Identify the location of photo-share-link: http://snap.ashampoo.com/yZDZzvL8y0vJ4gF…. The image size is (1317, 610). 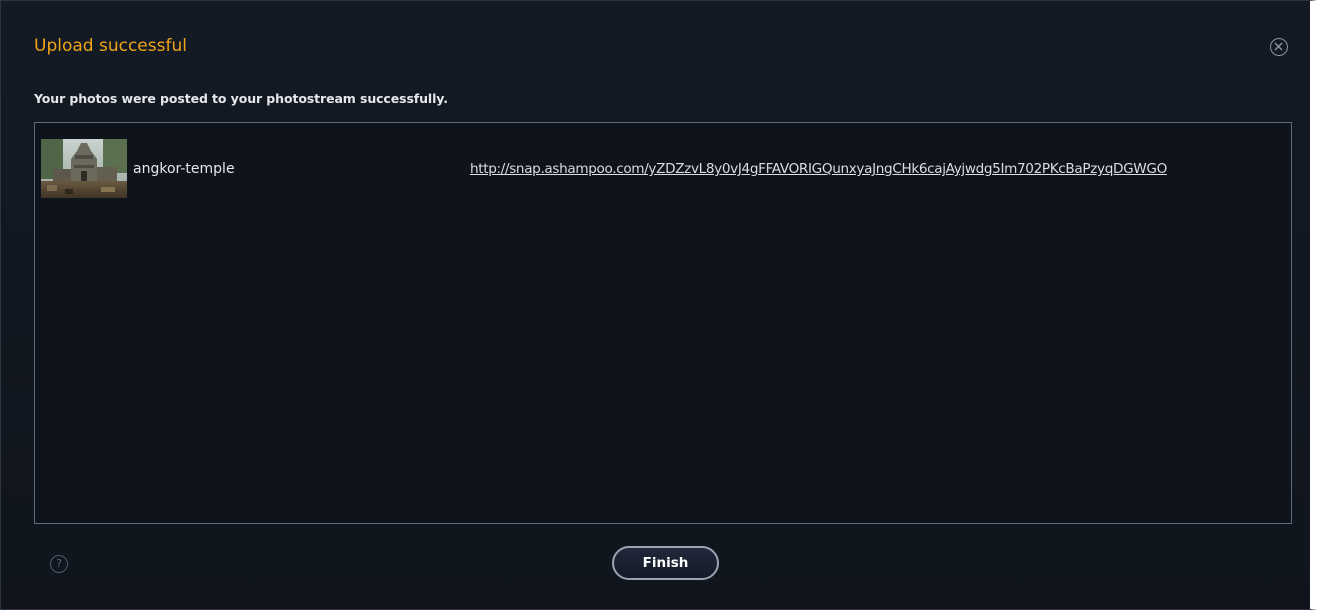
(818, 169).